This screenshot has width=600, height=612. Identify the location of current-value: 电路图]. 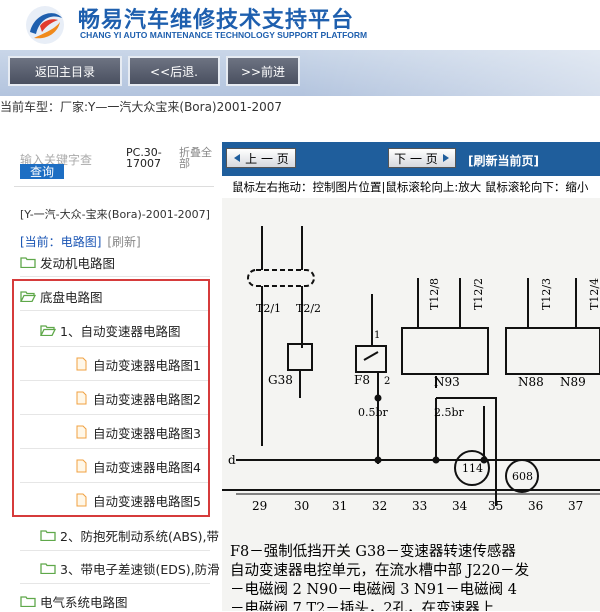
(81, 242).